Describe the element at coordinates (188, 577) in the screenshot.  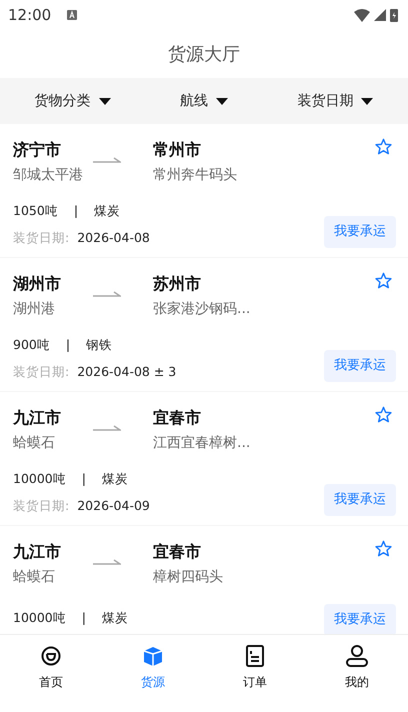
I see `destination-port: 樟树四码头` at that location.